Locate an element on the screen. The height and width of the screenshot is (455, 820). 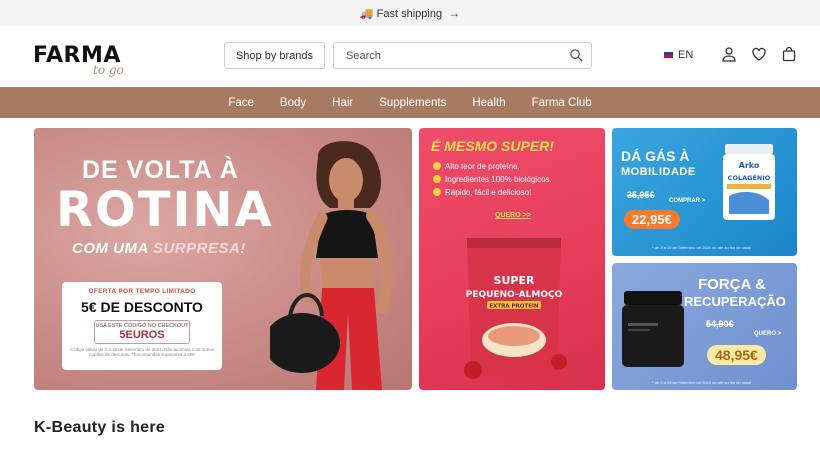
product-name: COLAGÉNIO is located at coordinates (749, 177).